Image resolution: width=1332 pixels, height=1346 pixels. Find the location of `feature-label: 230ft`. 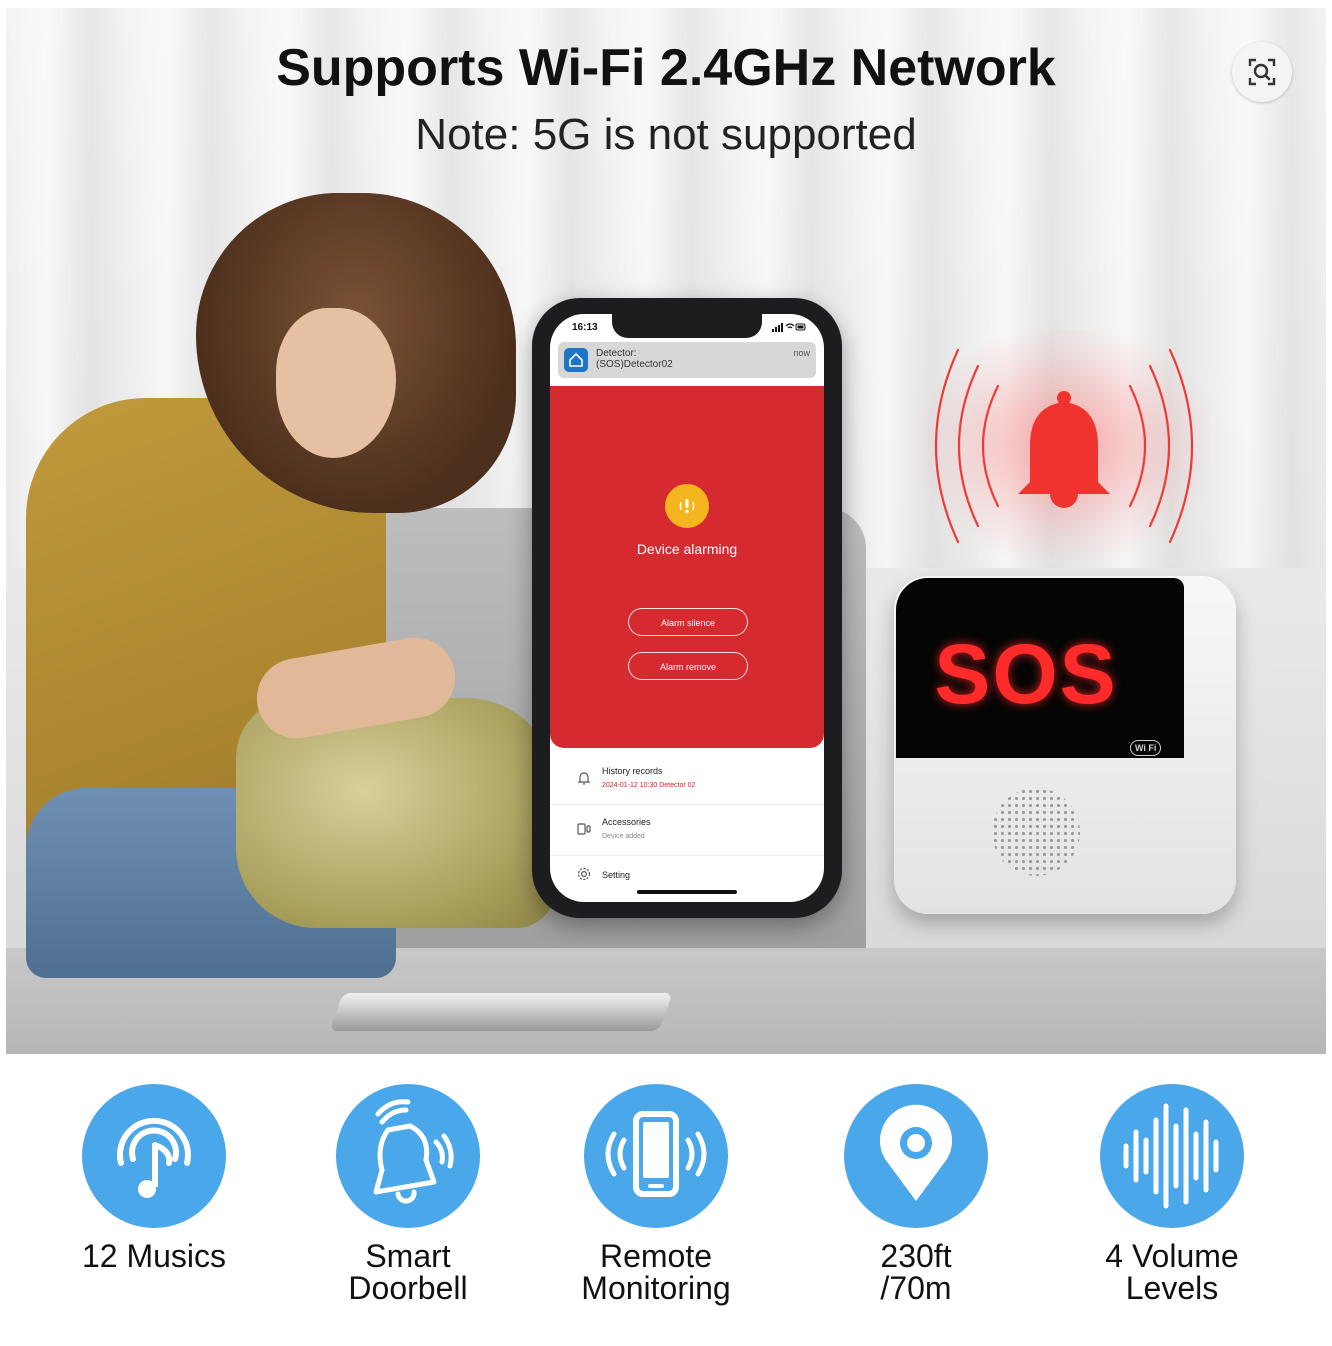

feature-label: 230ft is located at coordinates (916, 1256).